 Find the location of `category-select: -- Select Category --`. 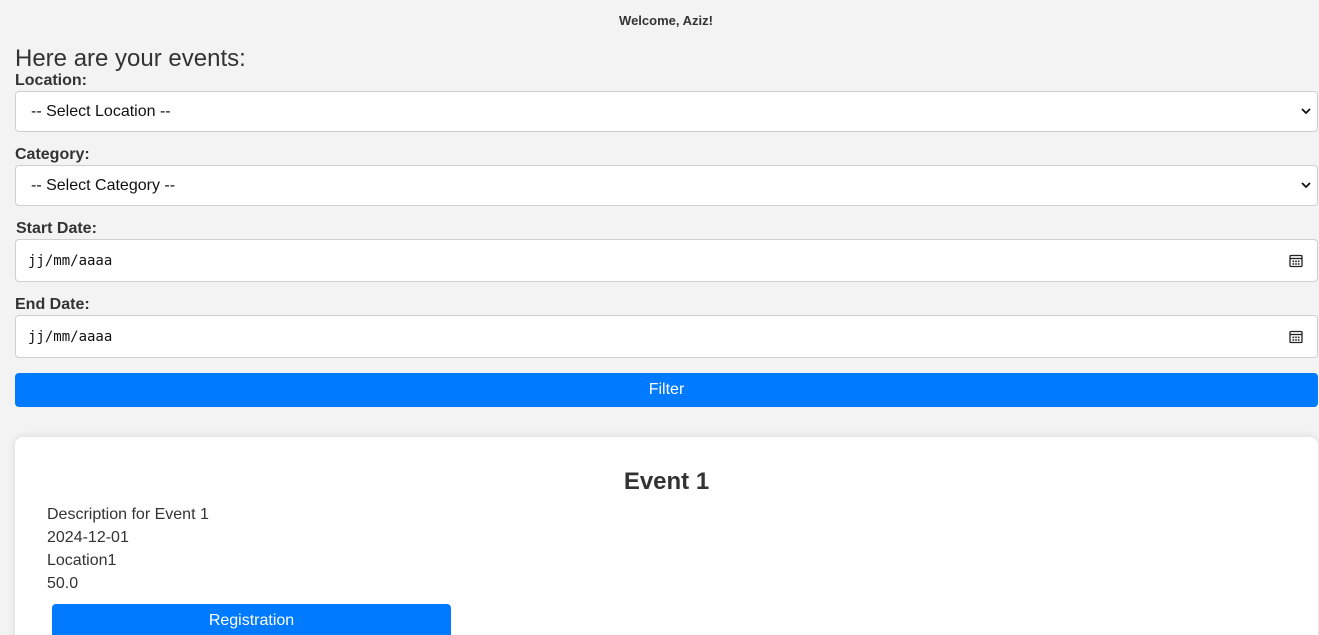

category-select: -- Select Category -- is located at coordinates (666, 185).